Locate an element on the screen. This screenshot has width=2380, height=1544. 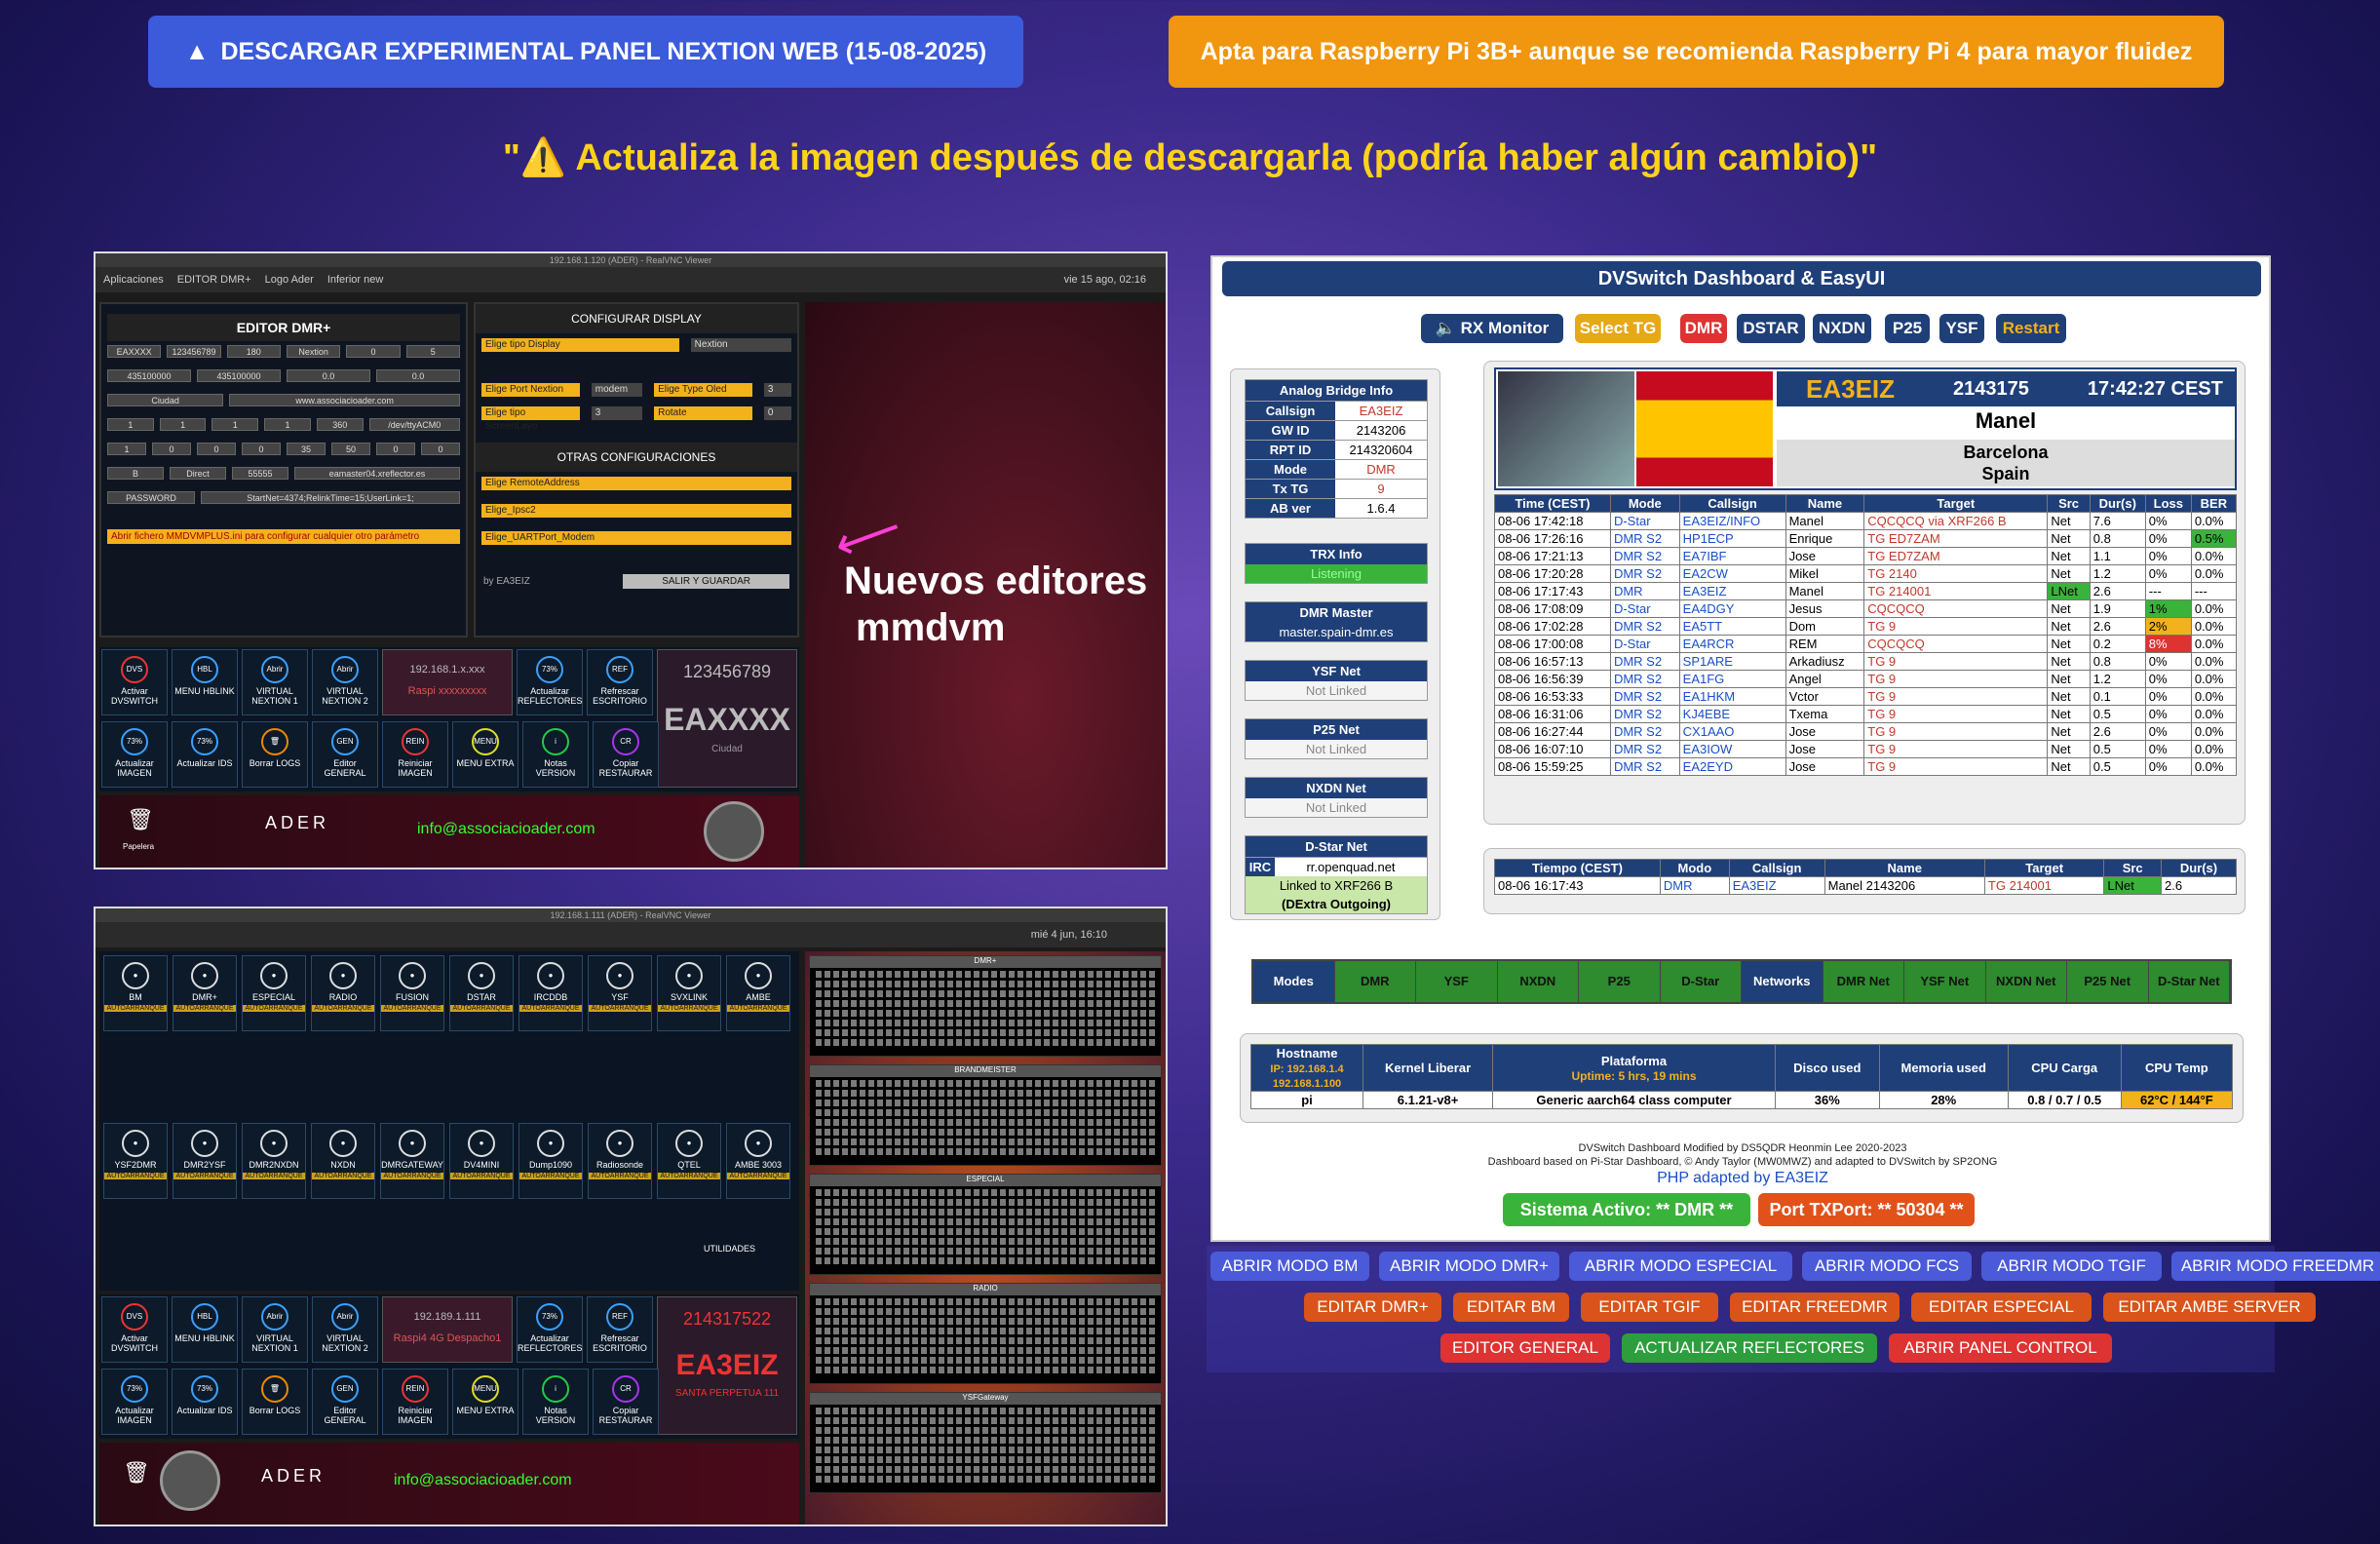
taskbar-item: Aplicaciones is located at coordinates (133, 280).